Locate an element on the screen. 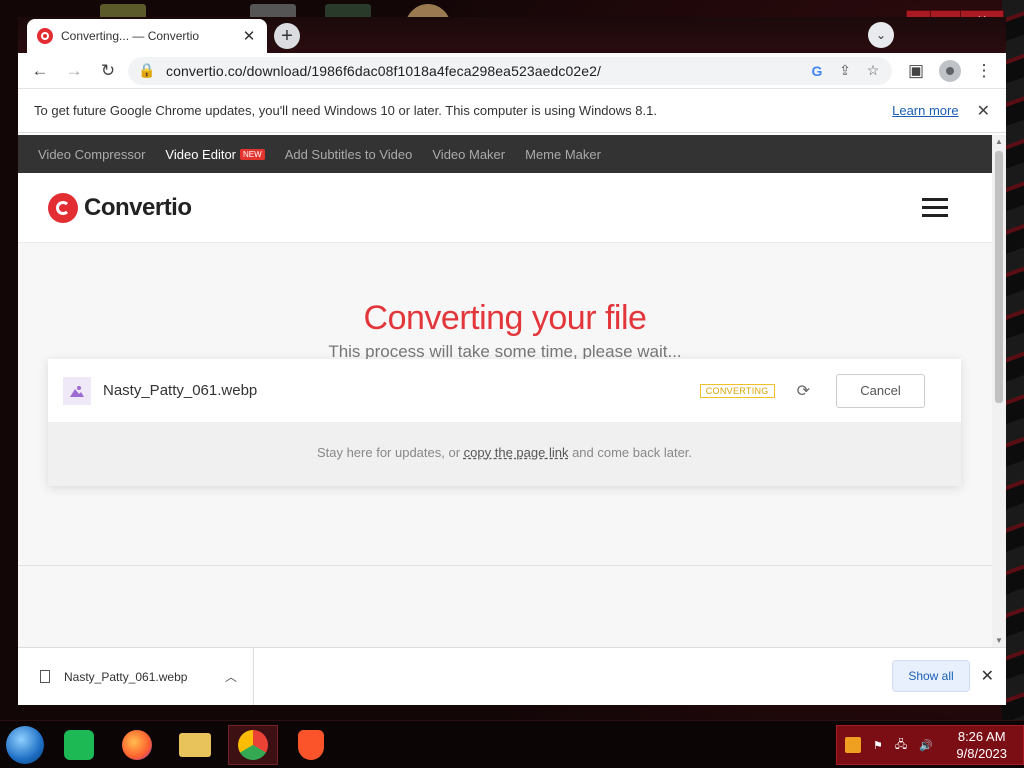 The image size is (1024, 768). start-button is located at coordinates (25, 745).